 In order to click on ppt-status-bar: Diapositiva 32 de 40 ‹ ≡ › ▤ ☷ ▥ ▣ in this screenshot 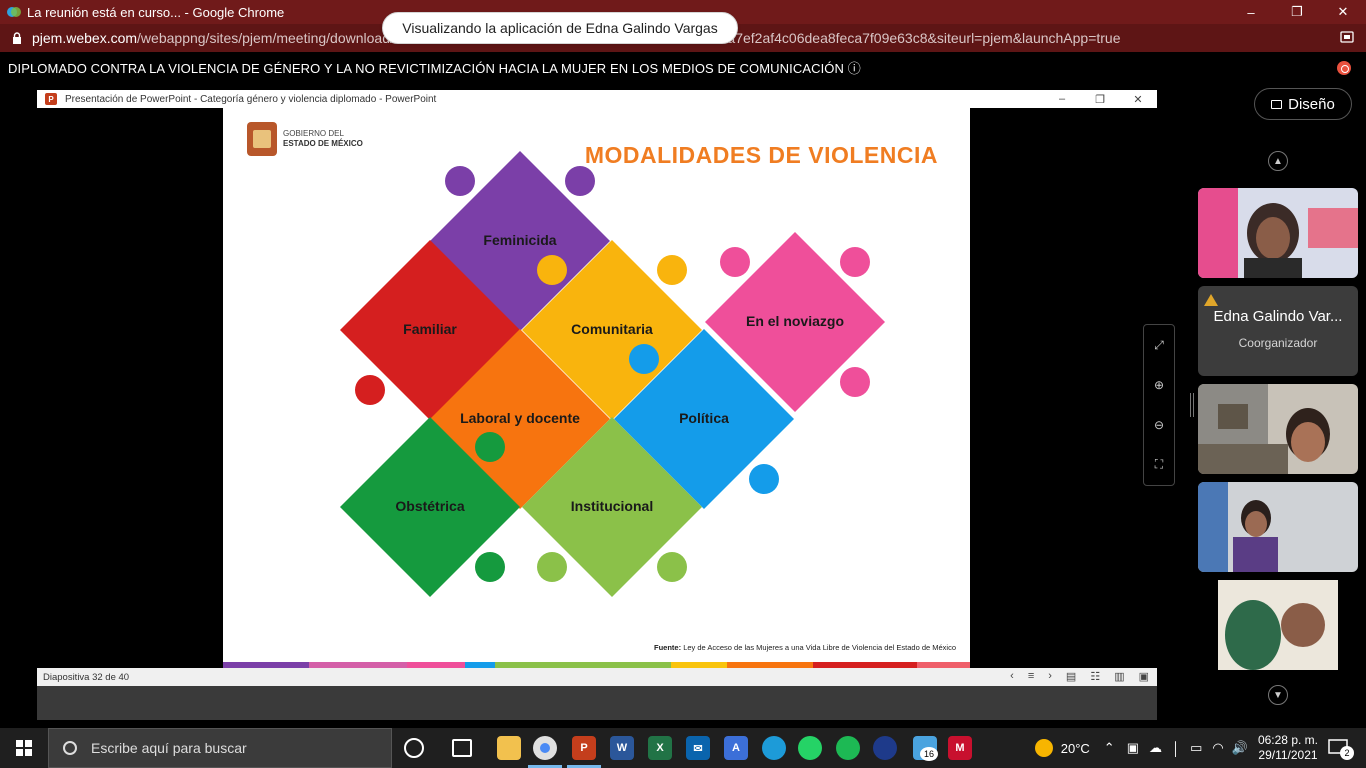, I will do `click(597, 677)`.